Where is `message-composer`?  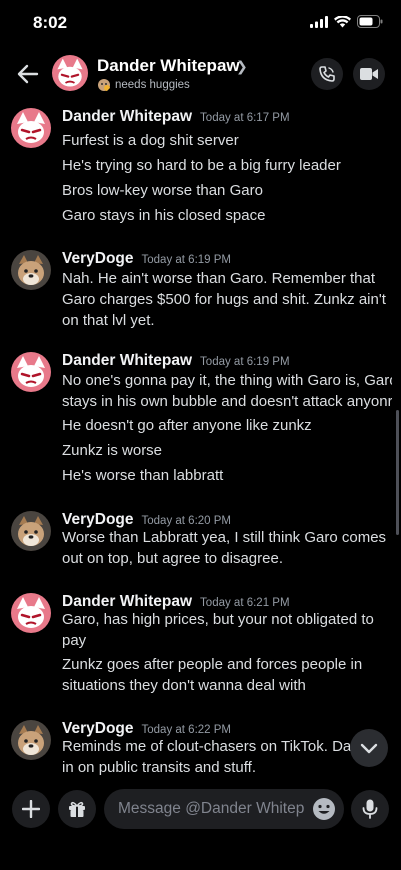 message-composer is located at coordinates (200, 825).